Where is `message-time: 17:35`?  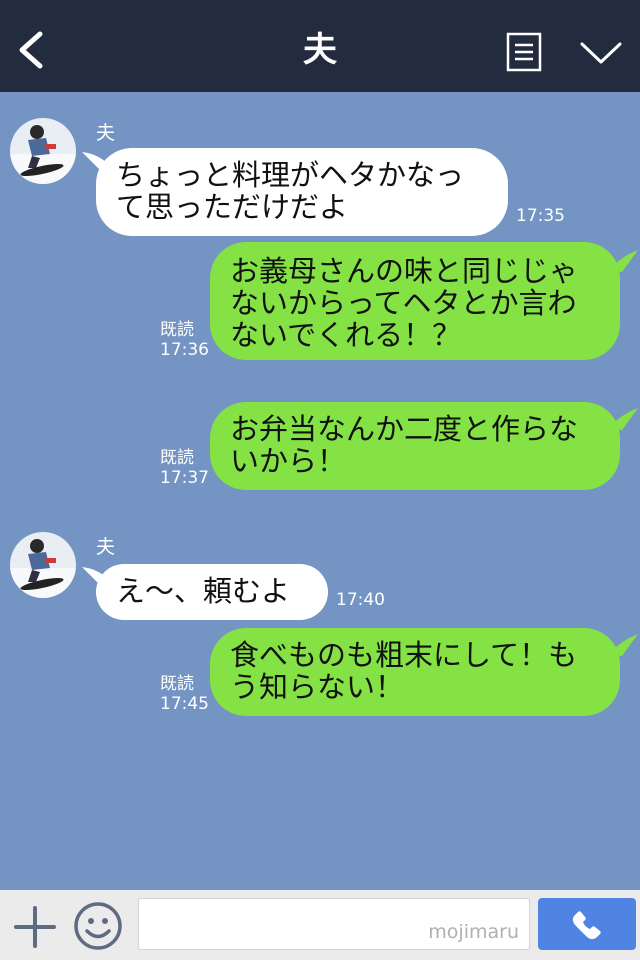 message-time: 17:35 is located at coordinates (540, 216).